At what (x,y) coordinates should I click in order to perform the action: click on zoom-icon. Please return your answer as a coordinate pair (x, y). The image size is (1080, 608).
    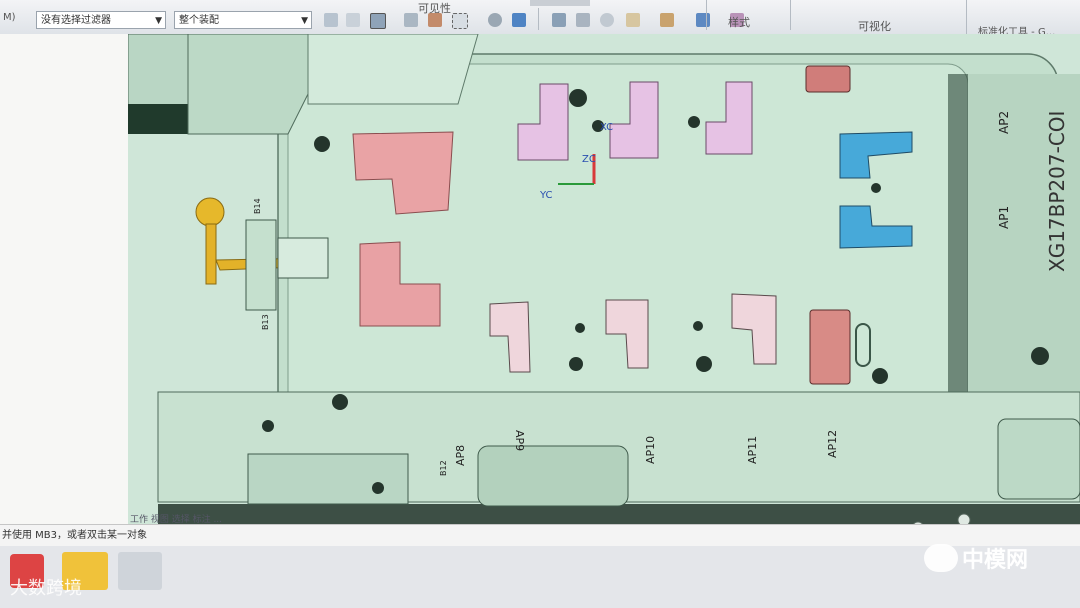
    Looking at the image, I should click on (559, 20).